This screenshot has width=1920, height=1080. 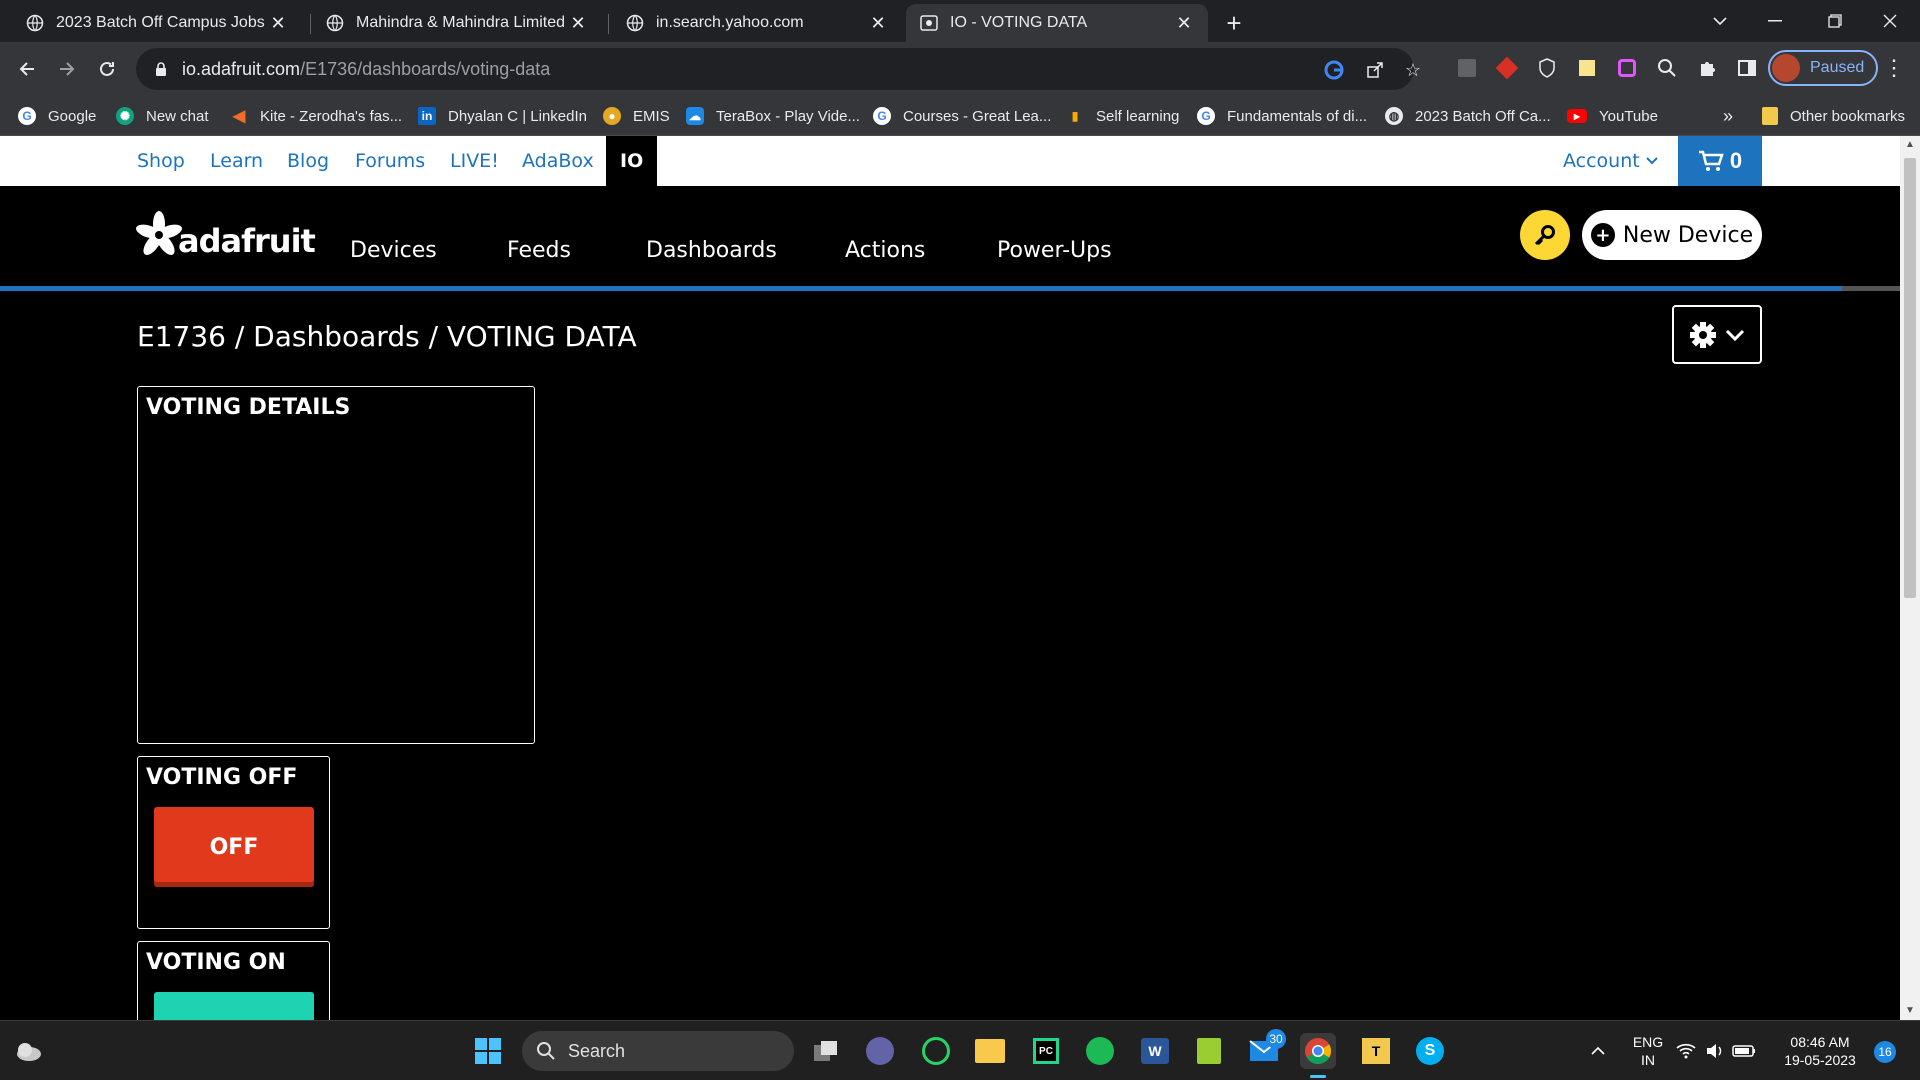 What do you see at coordinates (161, 161) in the screenshot?
I see `nav-shop: Shop` at bounding box center [161, 161].